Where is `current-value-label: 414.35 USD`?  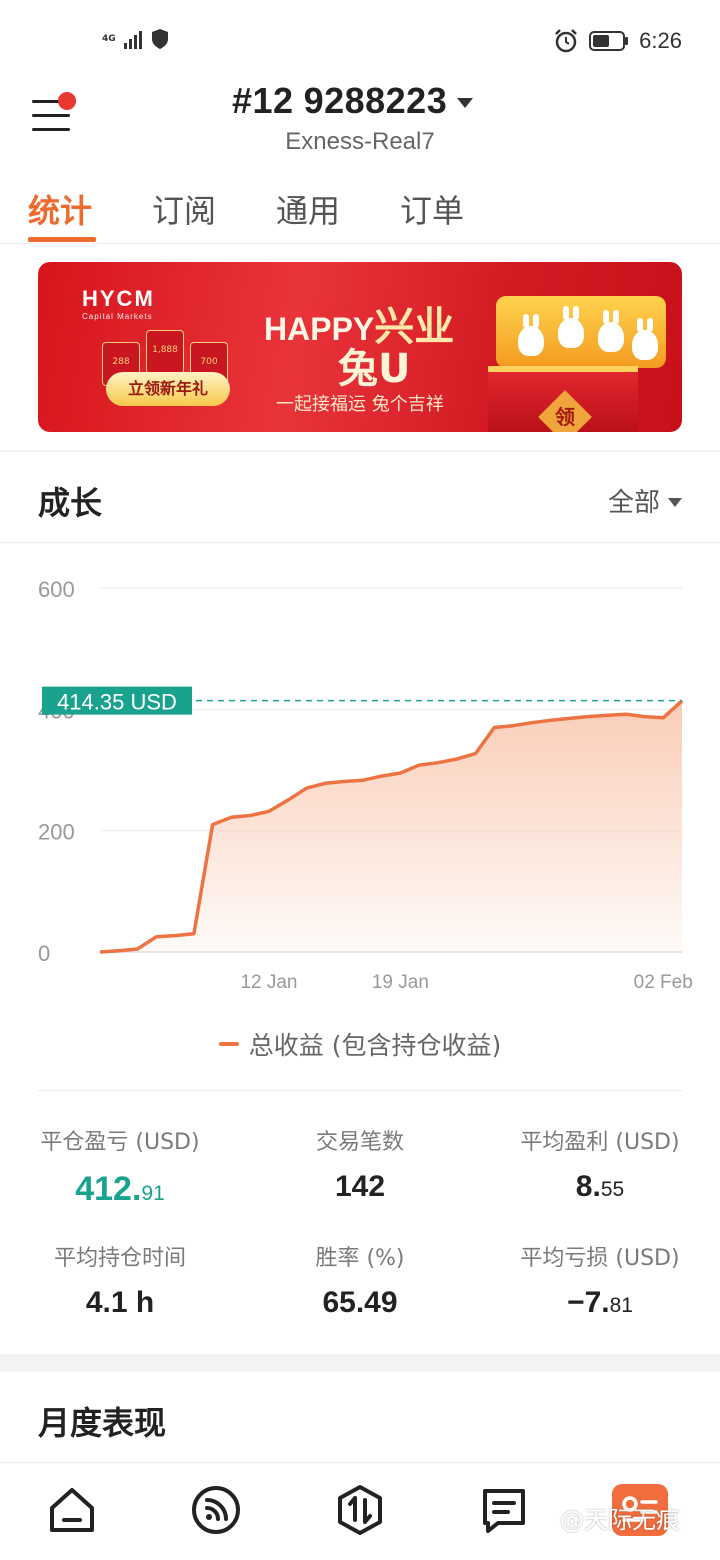 current-value-label: 414.35 USD is located at coordinates (117, 702).